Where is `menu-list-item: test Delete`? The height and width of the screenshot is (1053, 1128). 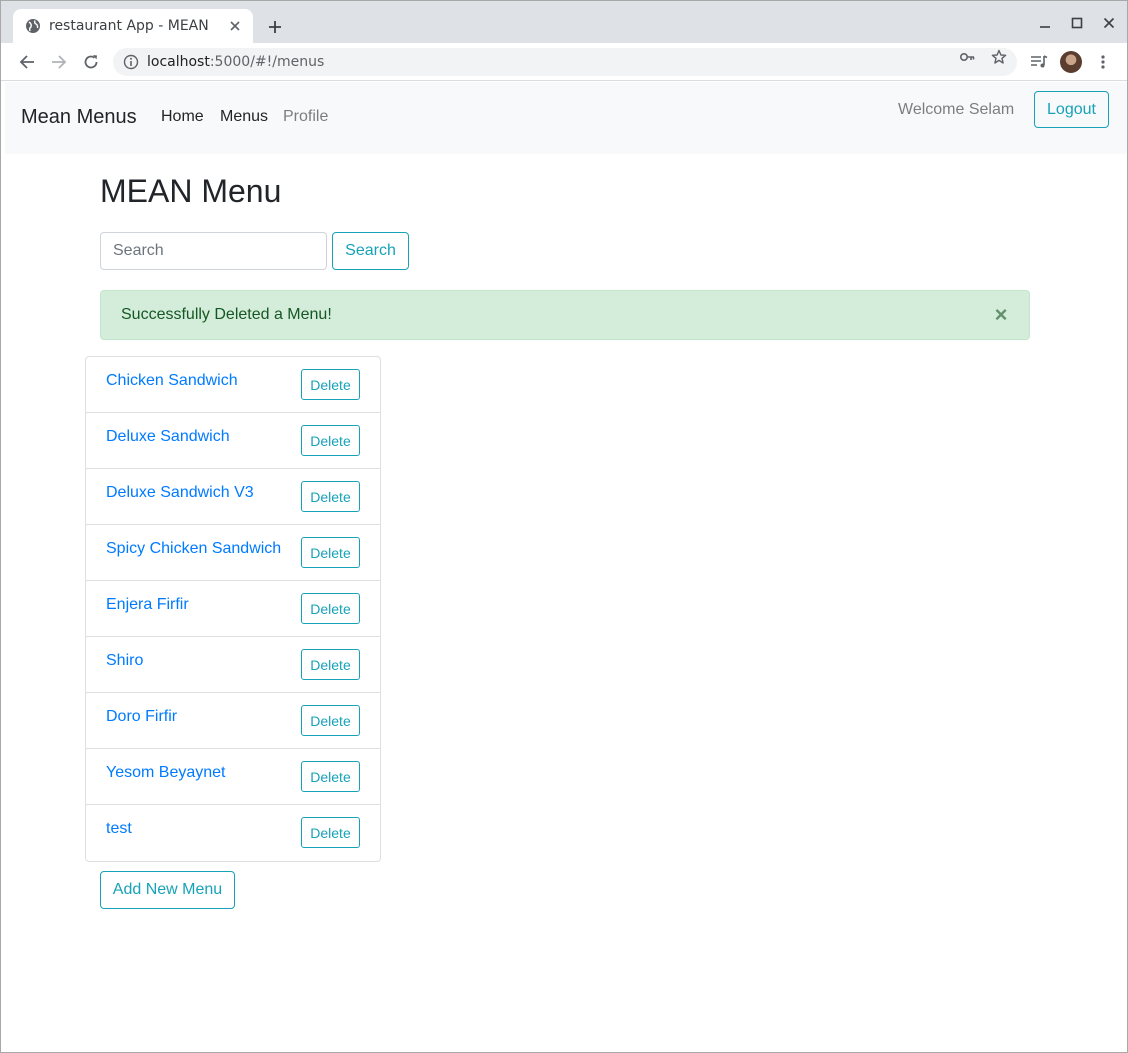
menu-list-item: test Delete is located at coordinates (233, 833).